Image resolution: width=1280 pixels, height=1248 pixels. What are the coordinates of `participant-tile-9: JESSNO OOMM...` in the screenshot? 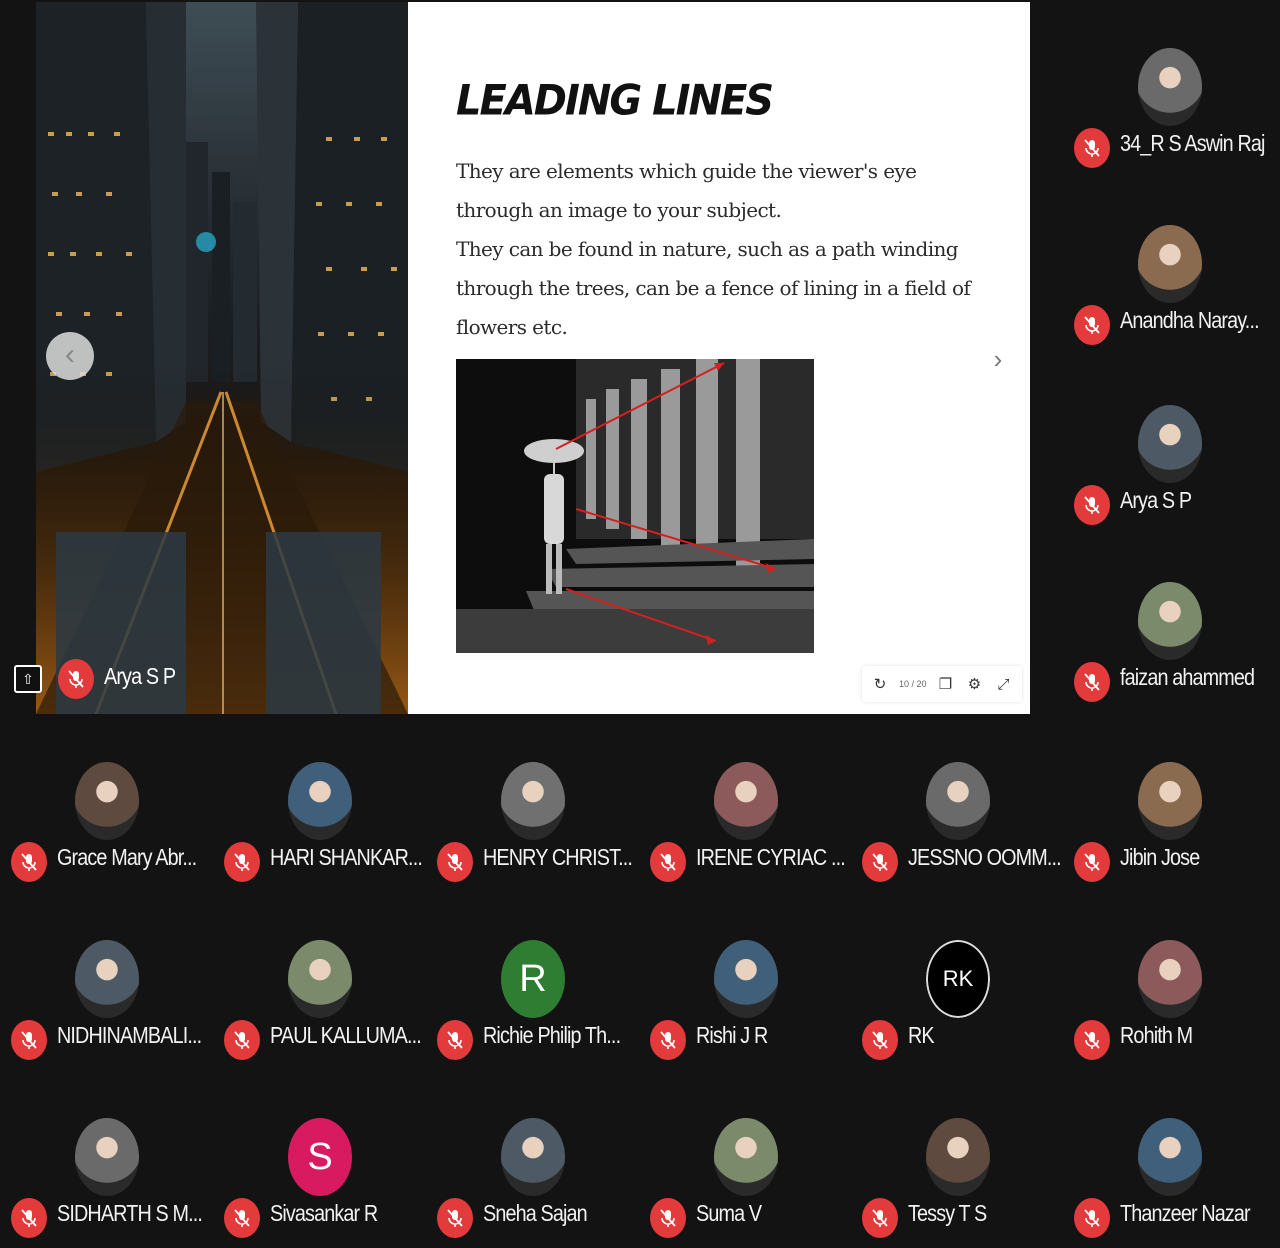 It's located at (968, 827).